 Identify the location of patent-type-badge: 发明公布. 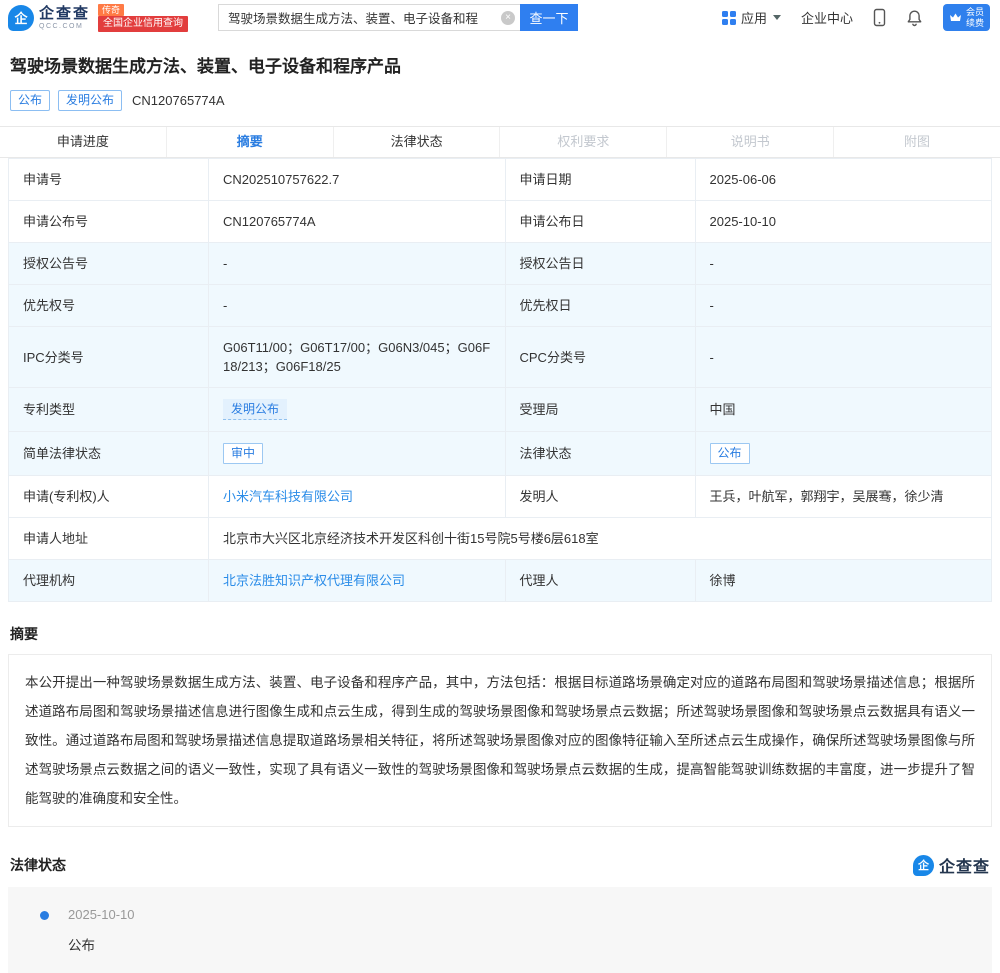
(255, 409).